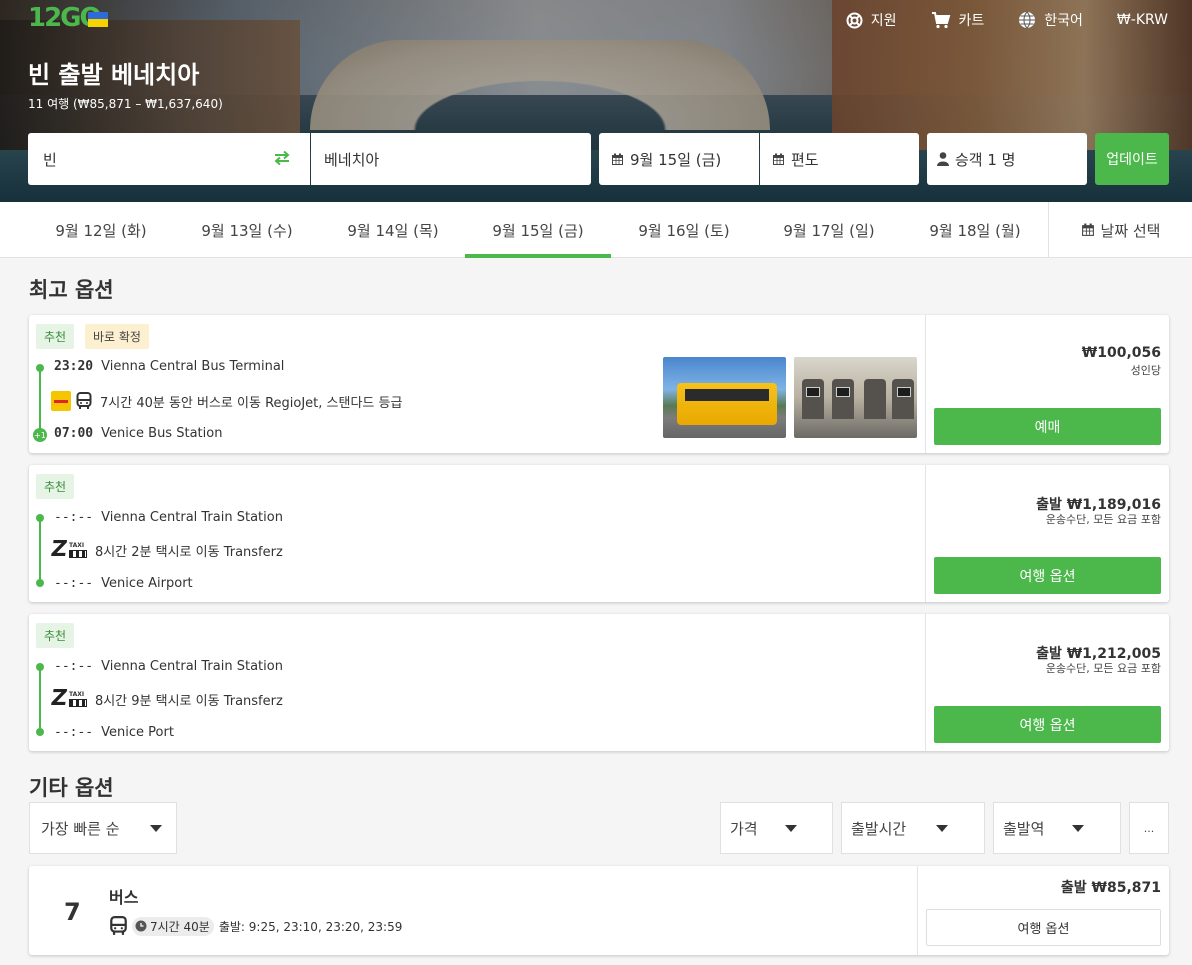 The width and height of the screenshot is (1192, 965). I want to click on bus-interior-photo, so click(855, 397).